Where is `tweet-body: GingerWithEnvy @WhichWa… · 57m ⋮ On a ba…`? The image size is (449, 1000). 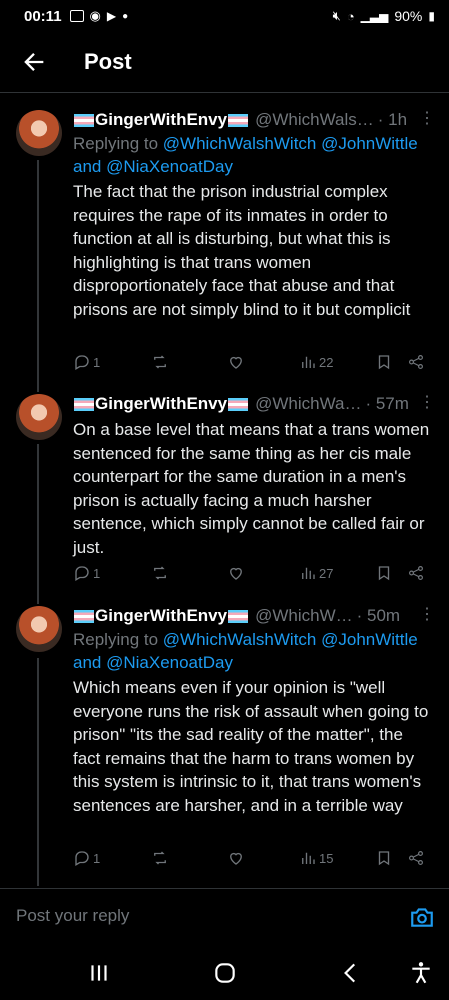
tweet-body: GingerWithEnvy @WhichWa… · 57m ⋮ On a ba… is located at coordinates (254, 475).